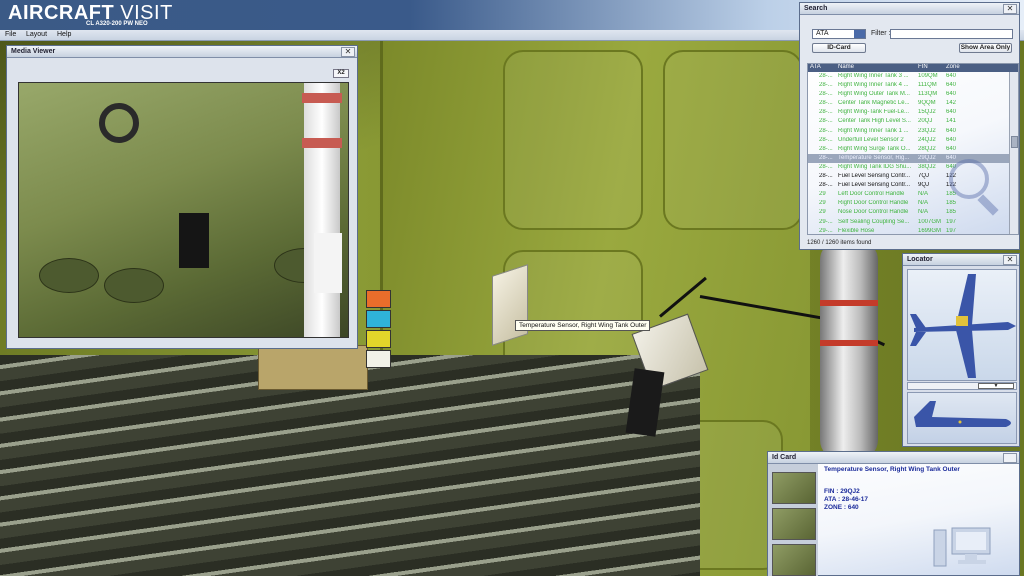  I want to click on cell-zone: 142, so click(951, 103).